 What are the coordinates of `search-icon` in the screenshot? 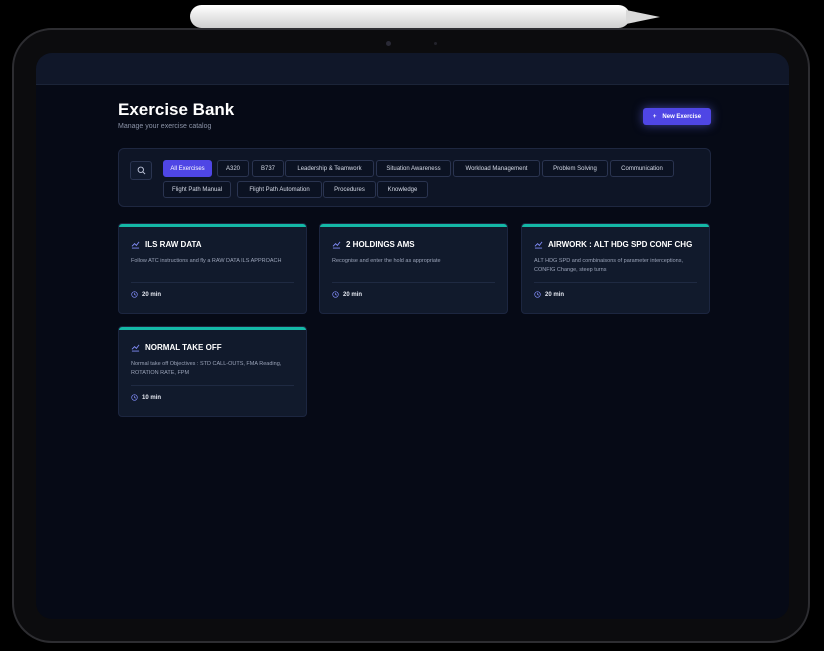 It's located at (141, 170).